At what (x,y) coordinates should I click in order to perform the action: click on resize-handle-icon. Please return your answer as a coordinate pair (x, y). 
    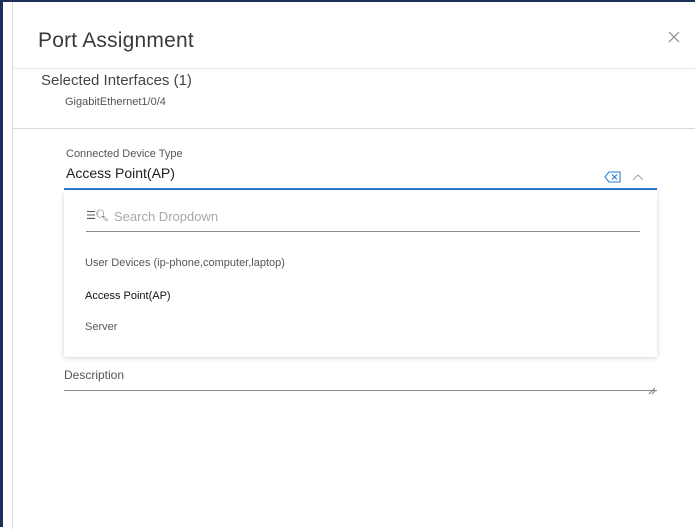
    Looking at the image, I should click on (652, 388).